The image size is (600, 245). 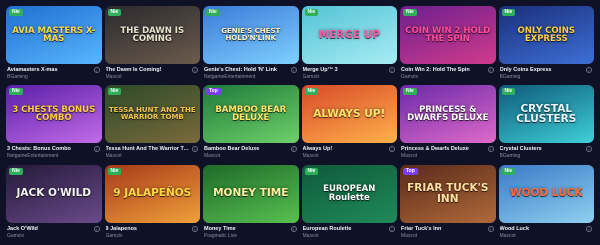 I want to click on game-thumbnail: Nie CRYSTAL CLUSTERS, so click(x=546, y=114).